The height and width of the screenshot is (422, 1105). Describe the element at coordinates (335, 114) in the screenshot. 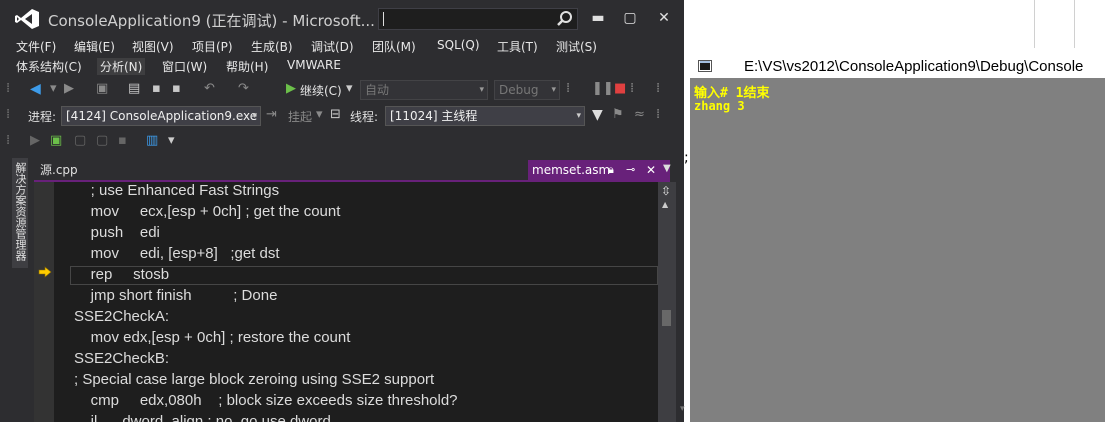

I see `thread-icon: ⊟` at that location.